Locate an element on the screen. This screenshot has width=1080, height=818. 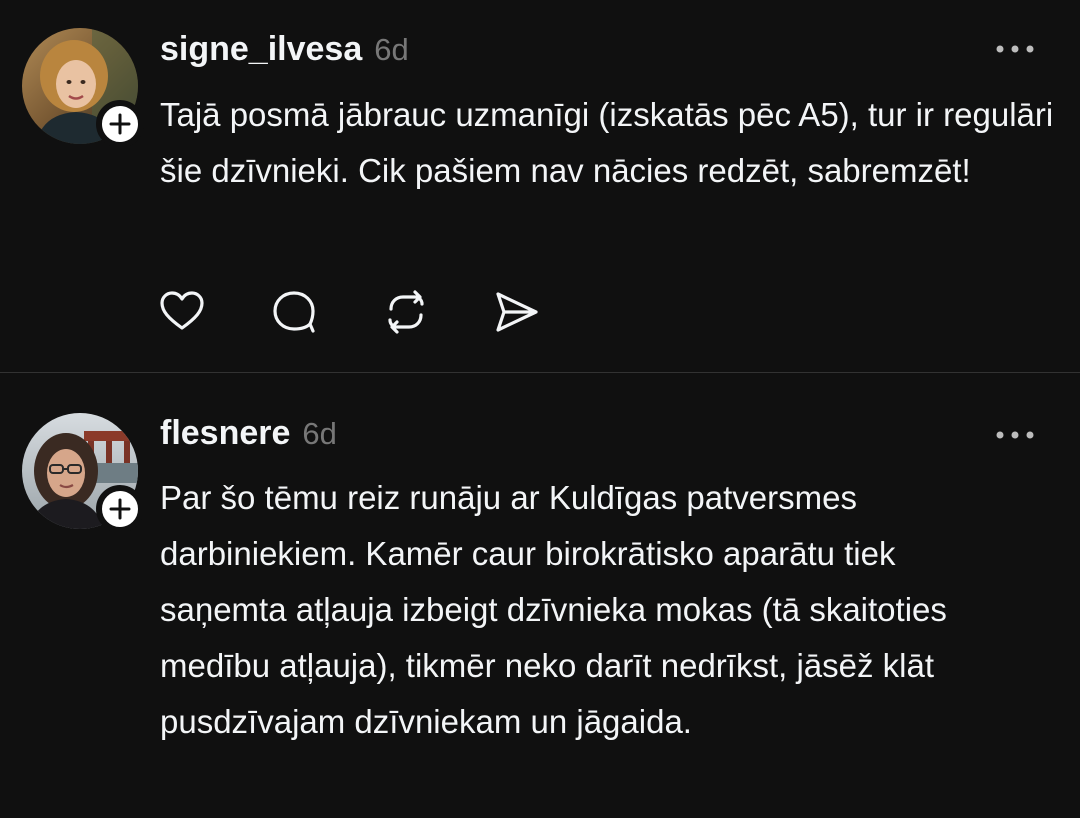
username: flesnere is located at coordinates (225, 433).